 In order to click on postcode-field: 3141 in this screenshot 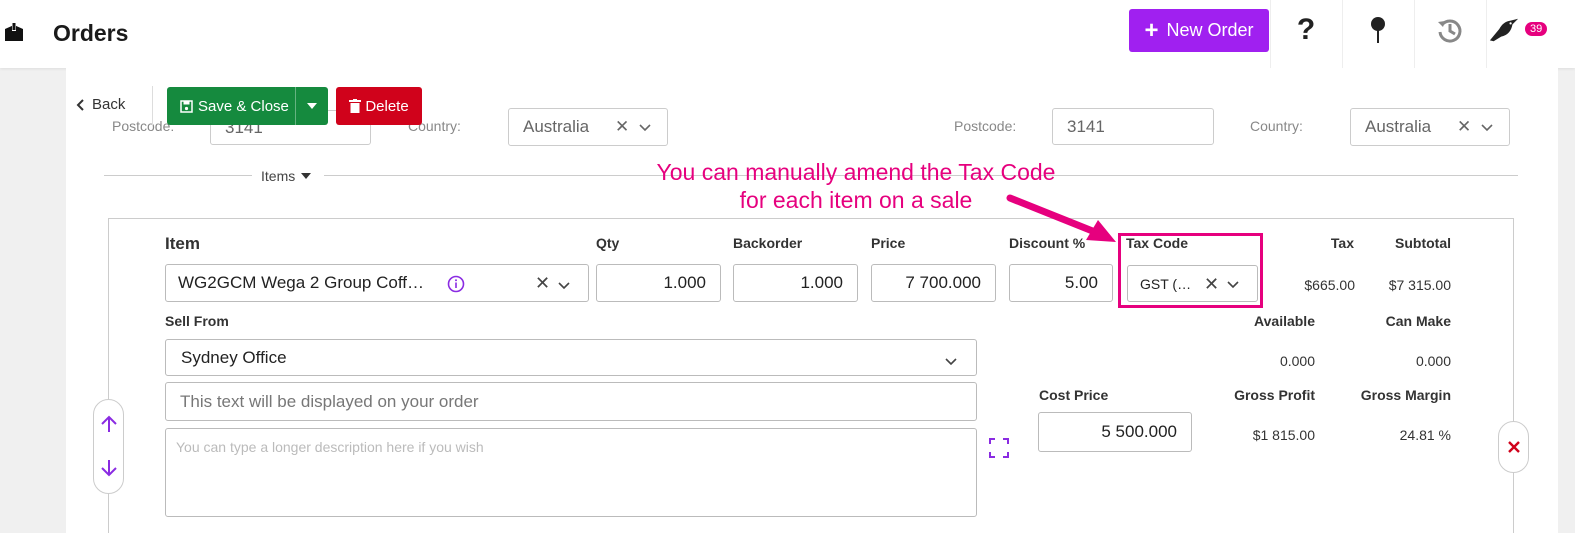, I will do `click(1133, 126)`.